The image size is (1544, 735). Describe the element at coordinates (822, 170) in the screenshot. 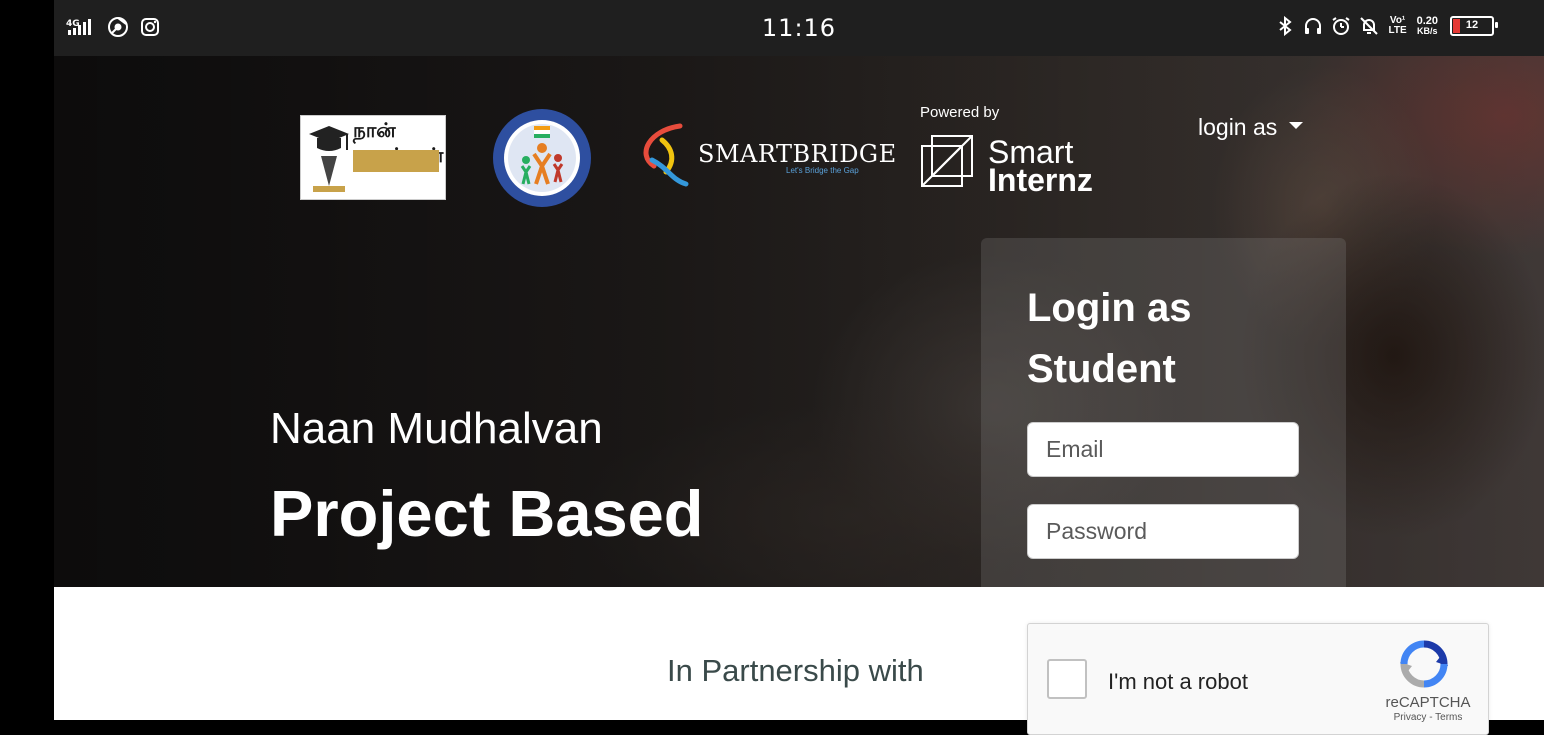

I see `smartbridge-tagline: Let's Bridge the Gap` at that location.